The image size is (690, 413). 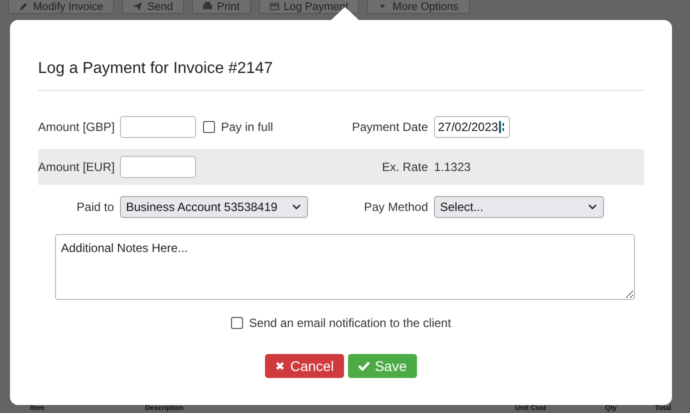 I want to click on print-icon, so click(x=207, y=6).